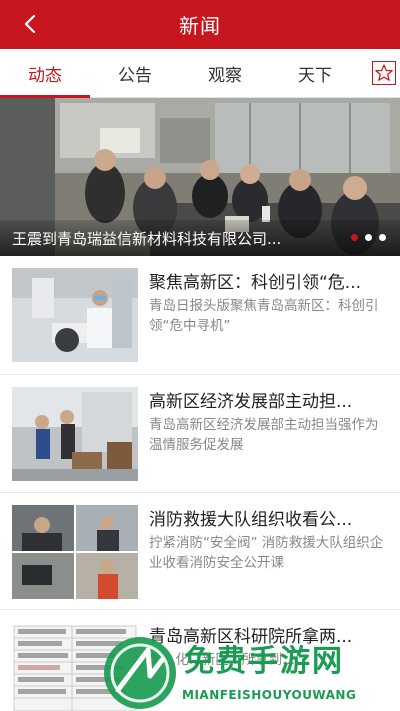  I want to click on tab-dongtai: 动态, so click(45, 73).